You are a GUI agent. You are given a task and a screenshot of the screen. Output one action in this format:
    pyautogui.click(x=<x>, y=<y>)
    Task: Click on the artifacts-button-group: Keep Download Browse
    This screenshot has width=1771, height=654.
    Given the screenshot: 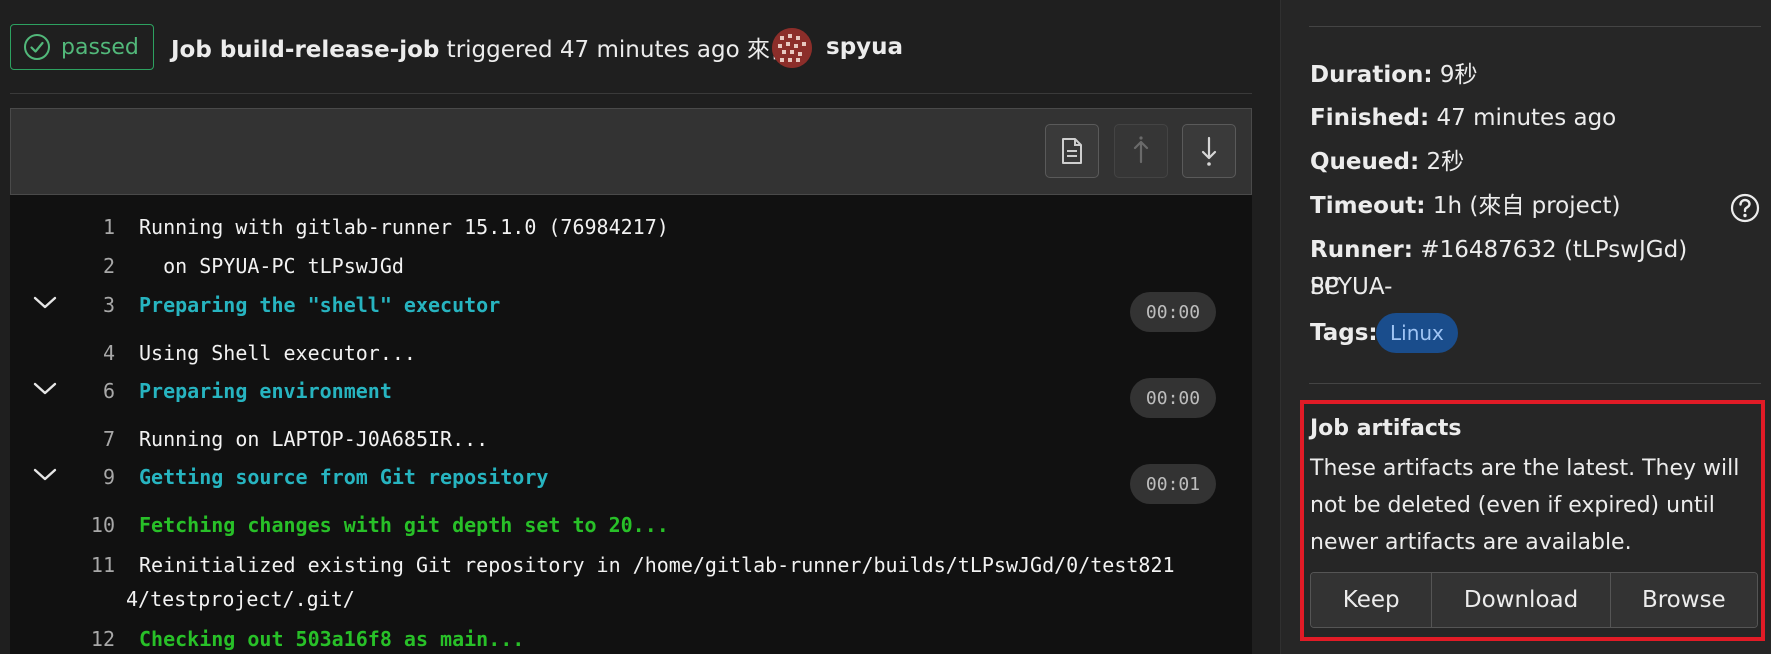 What is the action you would take?
    pyautogui.click(x=1534, y=600)
    